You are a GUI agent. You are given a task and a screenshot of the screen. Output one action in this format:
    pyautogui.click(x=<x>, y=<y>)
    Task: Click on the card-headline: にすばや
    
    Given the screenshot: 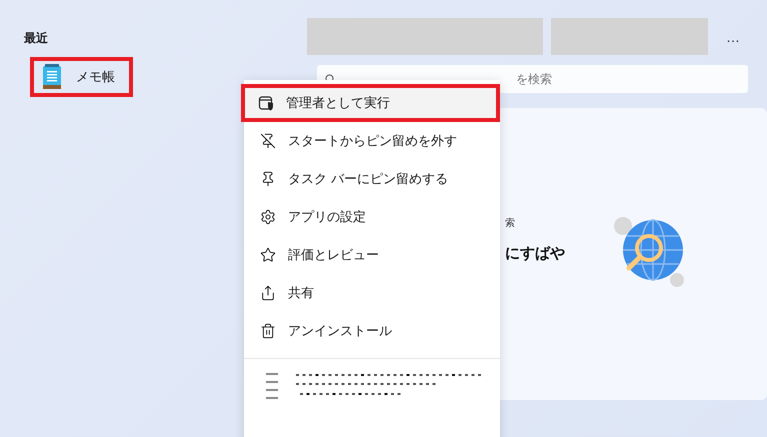 What is the action you would take?
    pyautogui.click(x=535, y=253)
    